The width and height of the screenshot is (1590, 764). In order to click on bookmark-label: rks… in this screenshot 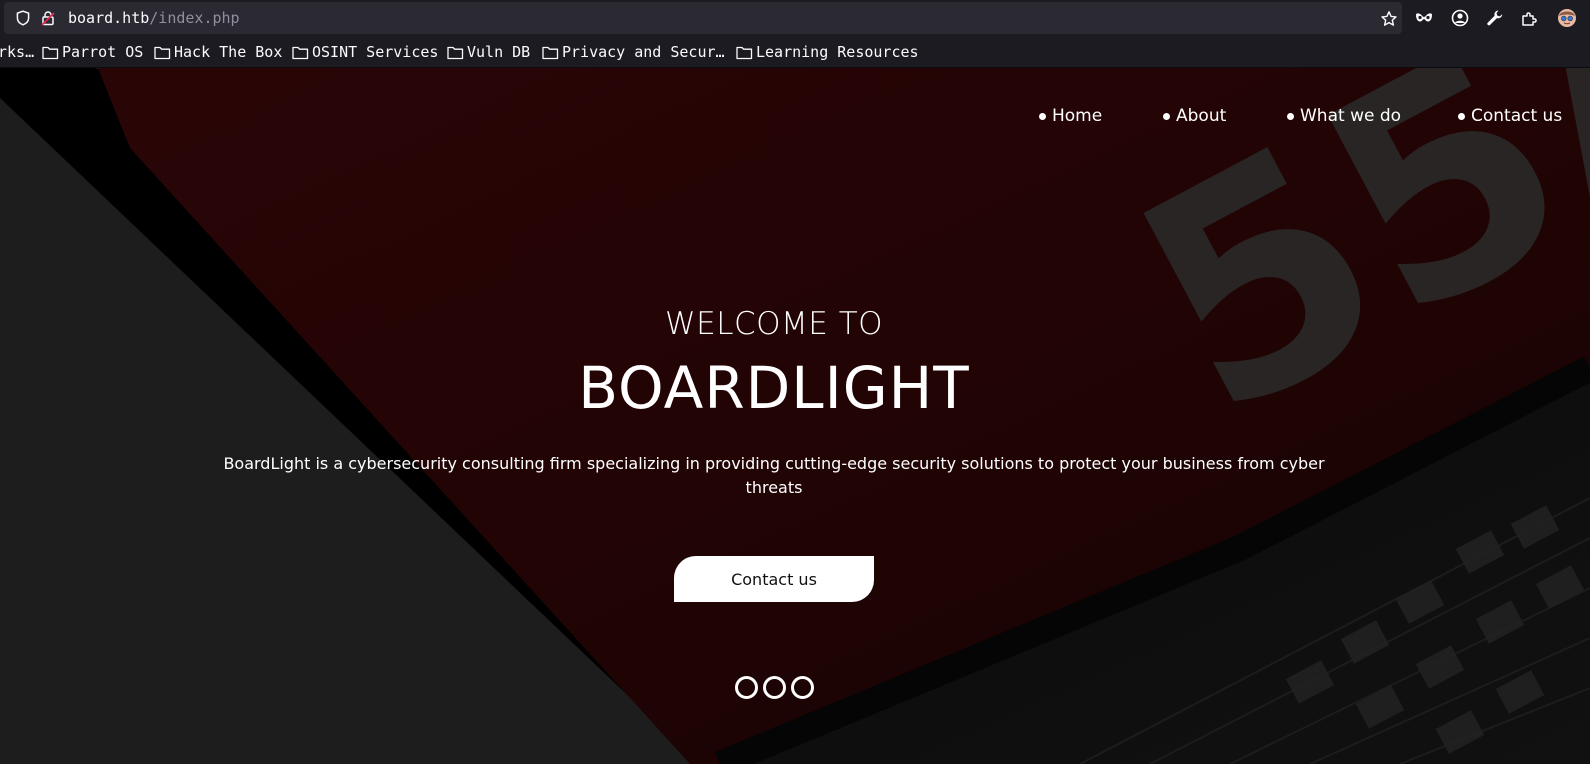, I will do `click(17, 52)`.